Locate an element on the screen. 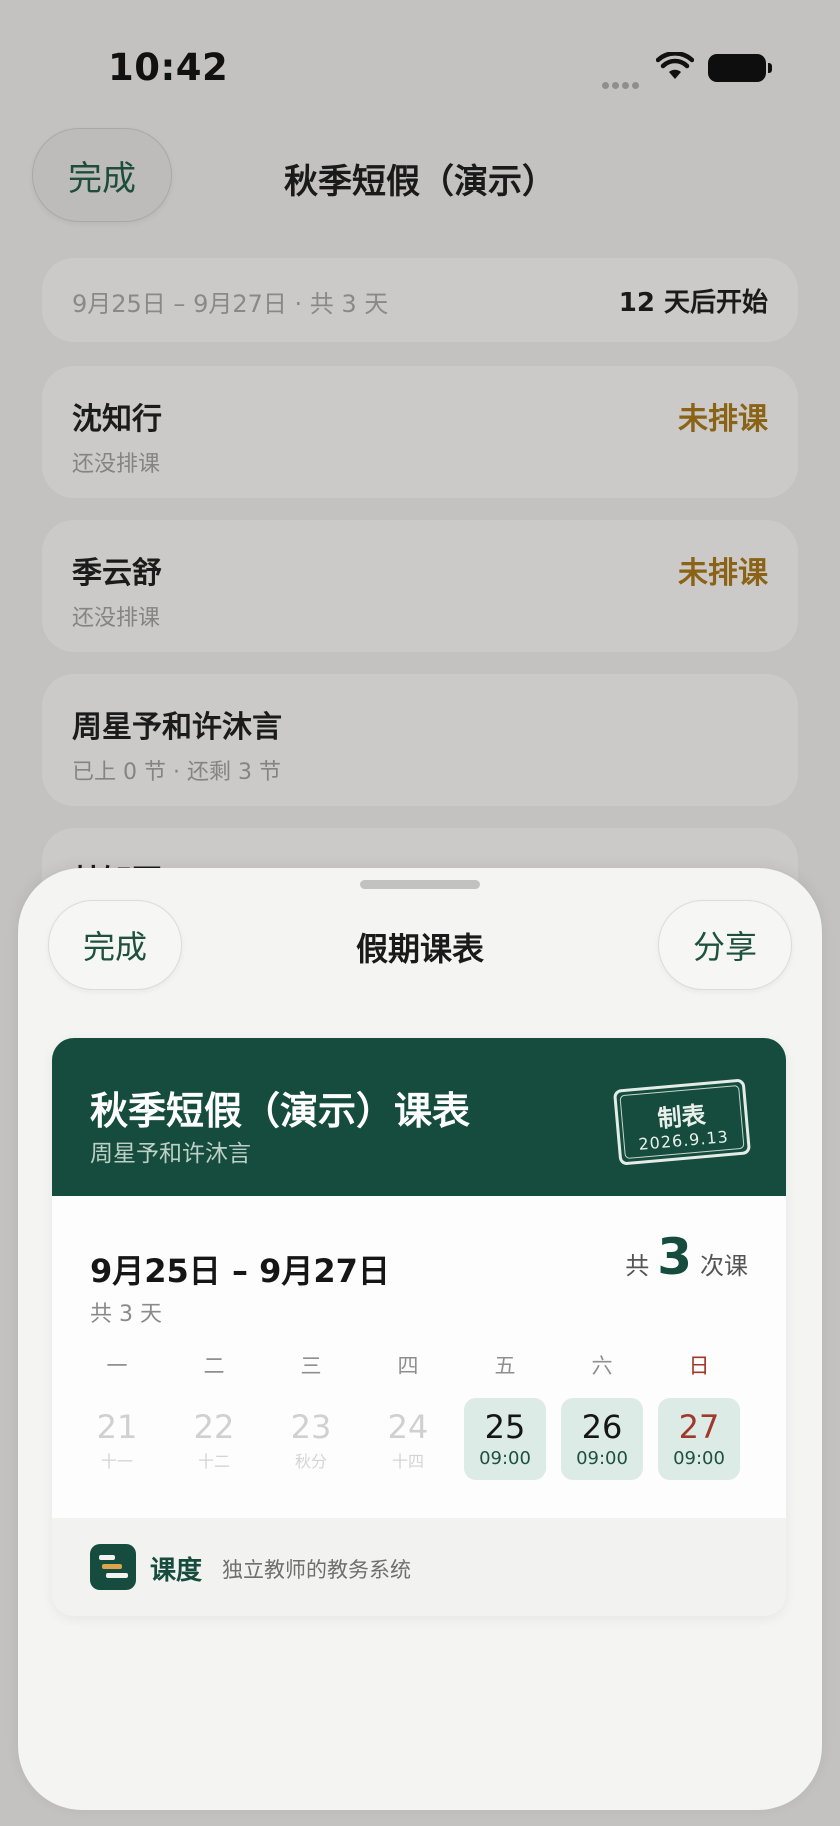 The height and width of the screenshot is (1826, 840). weekday-label: 日 is located at coordinates (699, 1366).